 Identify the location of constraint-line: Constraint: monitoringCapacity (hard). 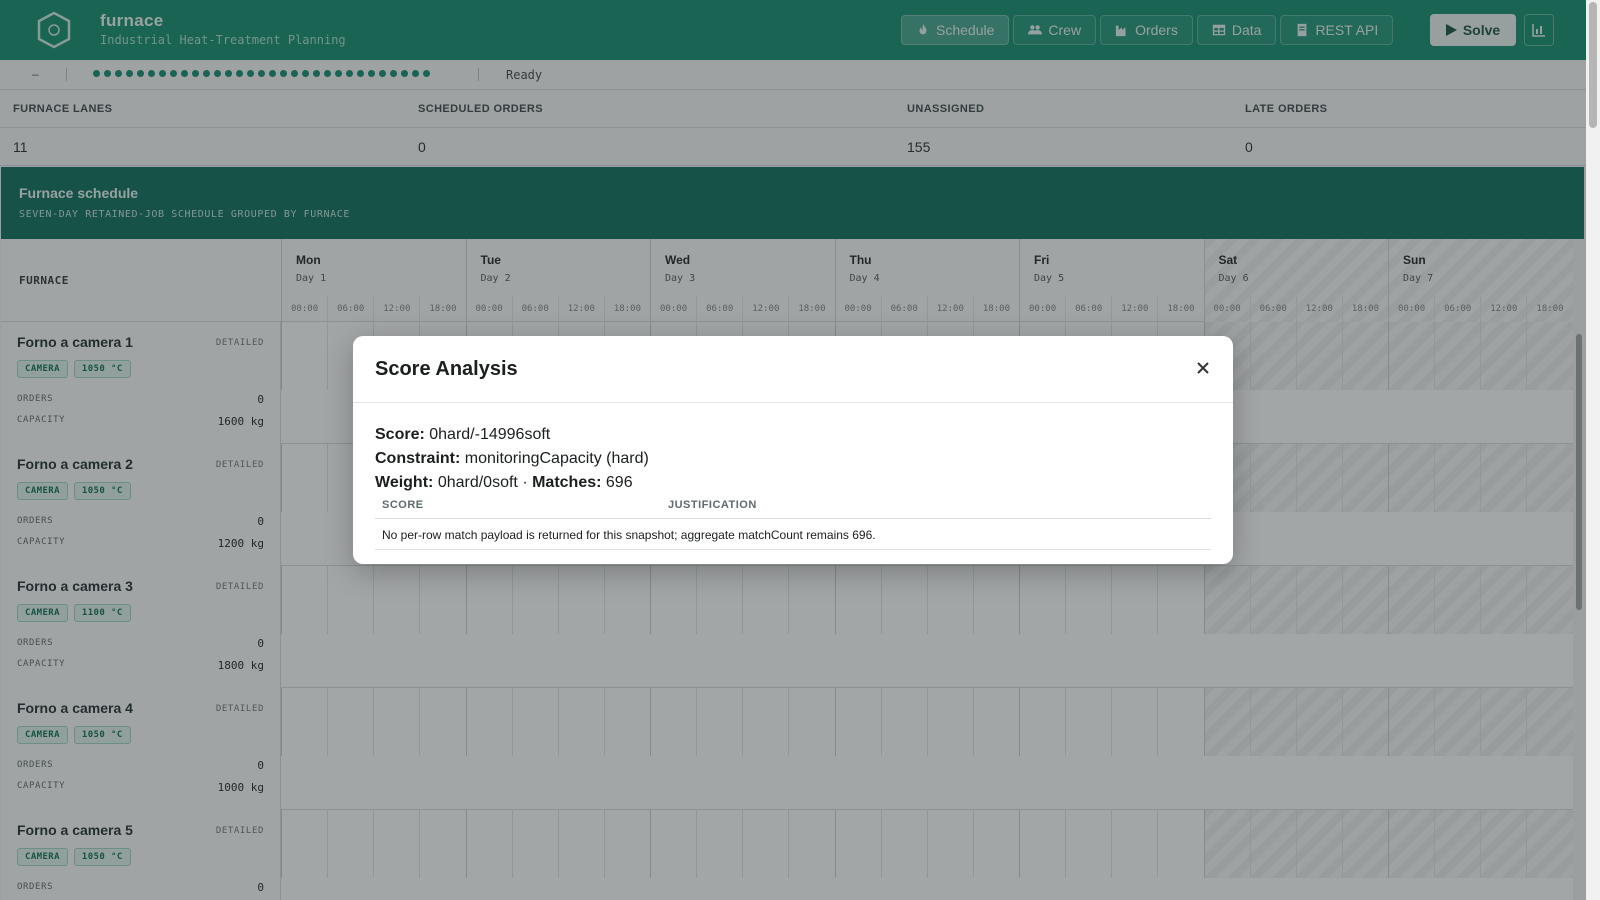
(512, 459).